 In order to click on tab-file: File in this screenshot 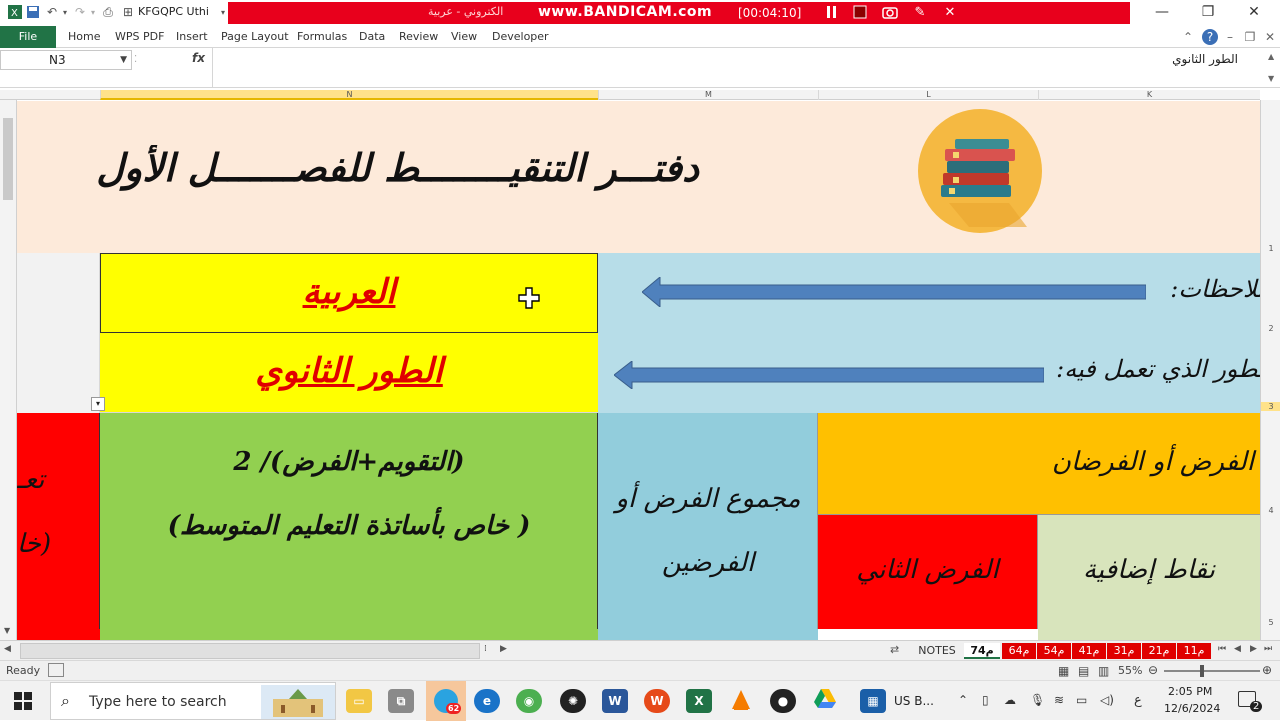, I will do `click(28, 37)`.